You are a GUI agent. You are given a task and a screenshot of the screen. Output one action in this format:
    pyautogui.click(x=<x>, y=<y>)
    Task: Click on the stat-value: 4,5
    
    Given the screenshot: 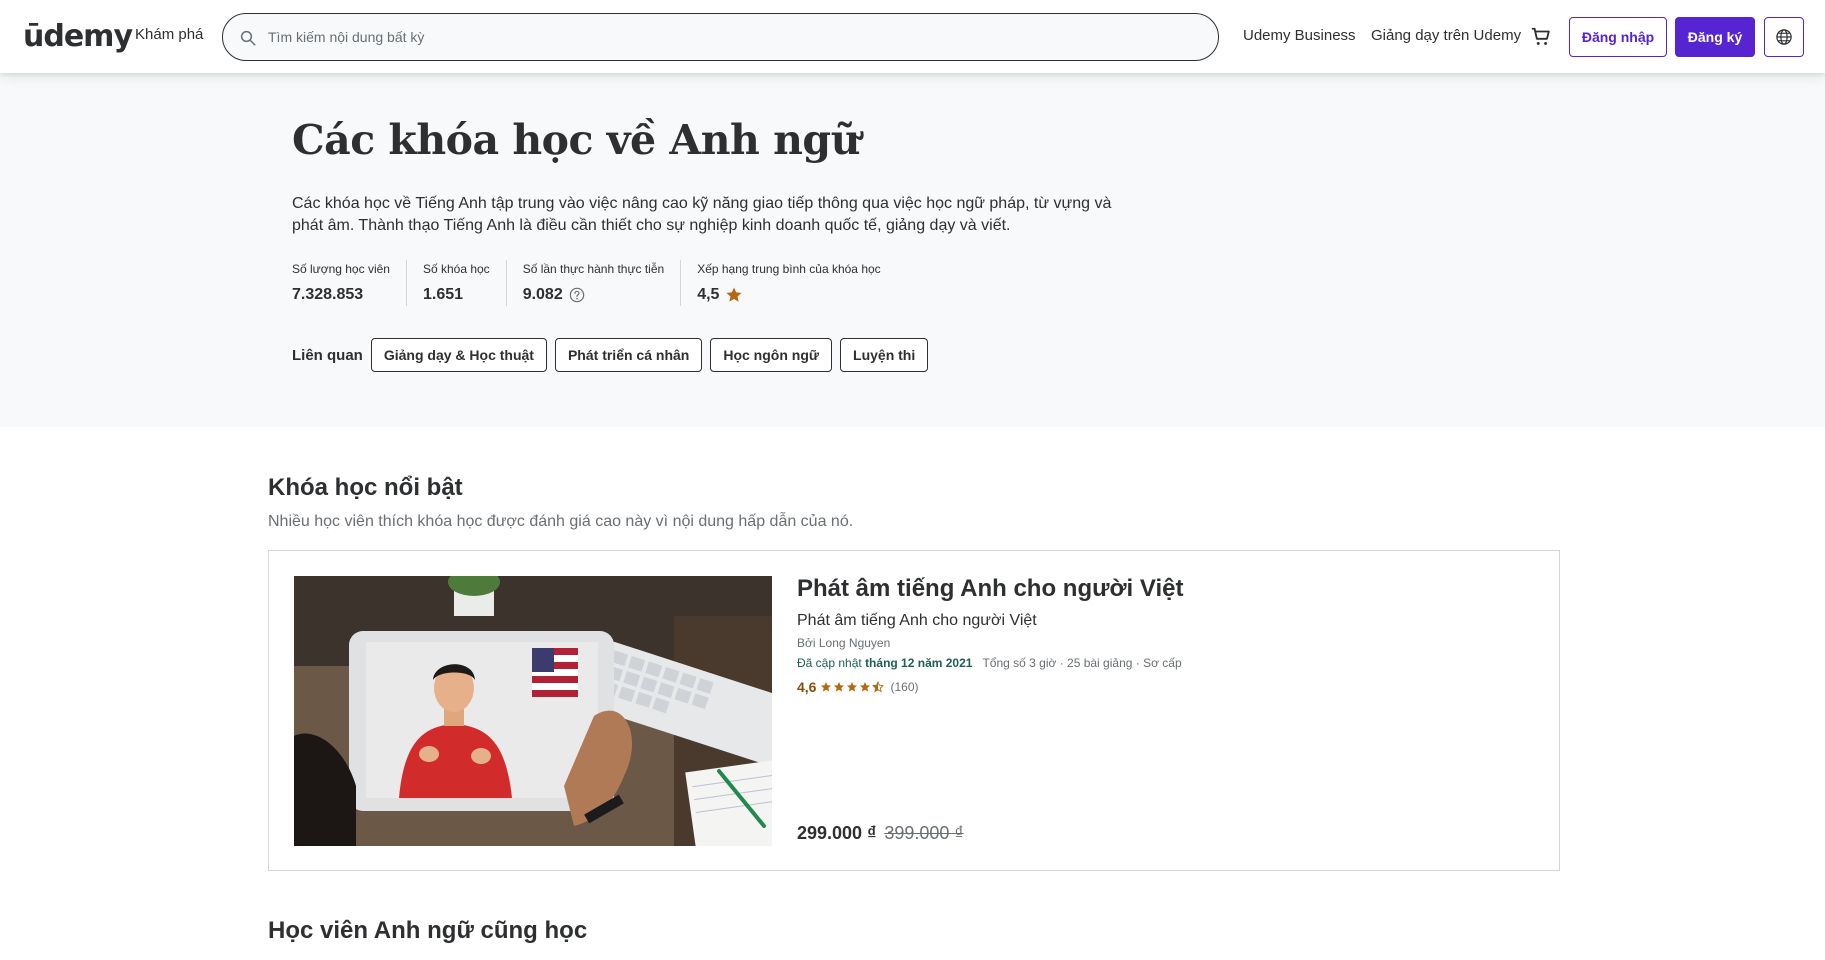 What is the action you would take?
    pyautogui.click(x=788, y=295)
    